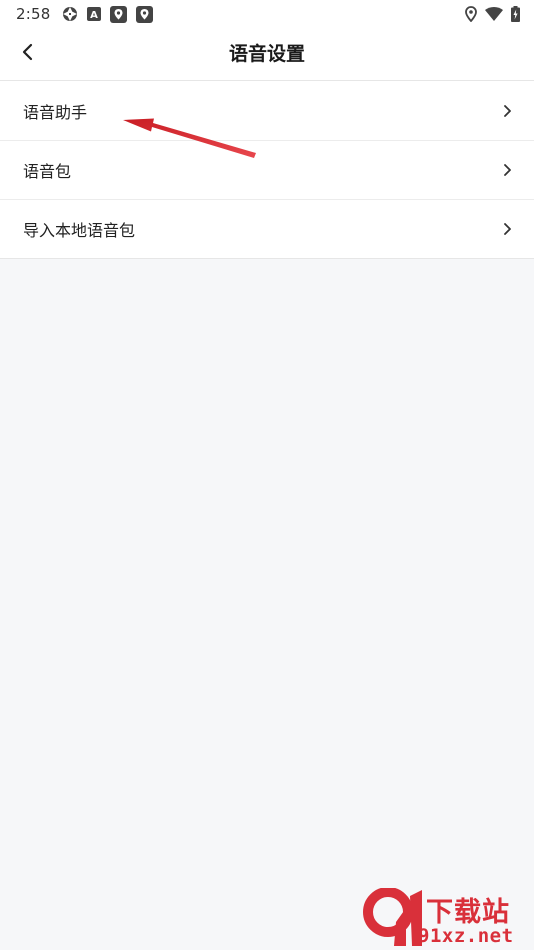 Image resolution: width=534 pixels, height=950 pixels. What do you see at coordinates (267, 14) in the screenshot?
I see `status-bar: 2:58 A` at bounding box center [267, 14].